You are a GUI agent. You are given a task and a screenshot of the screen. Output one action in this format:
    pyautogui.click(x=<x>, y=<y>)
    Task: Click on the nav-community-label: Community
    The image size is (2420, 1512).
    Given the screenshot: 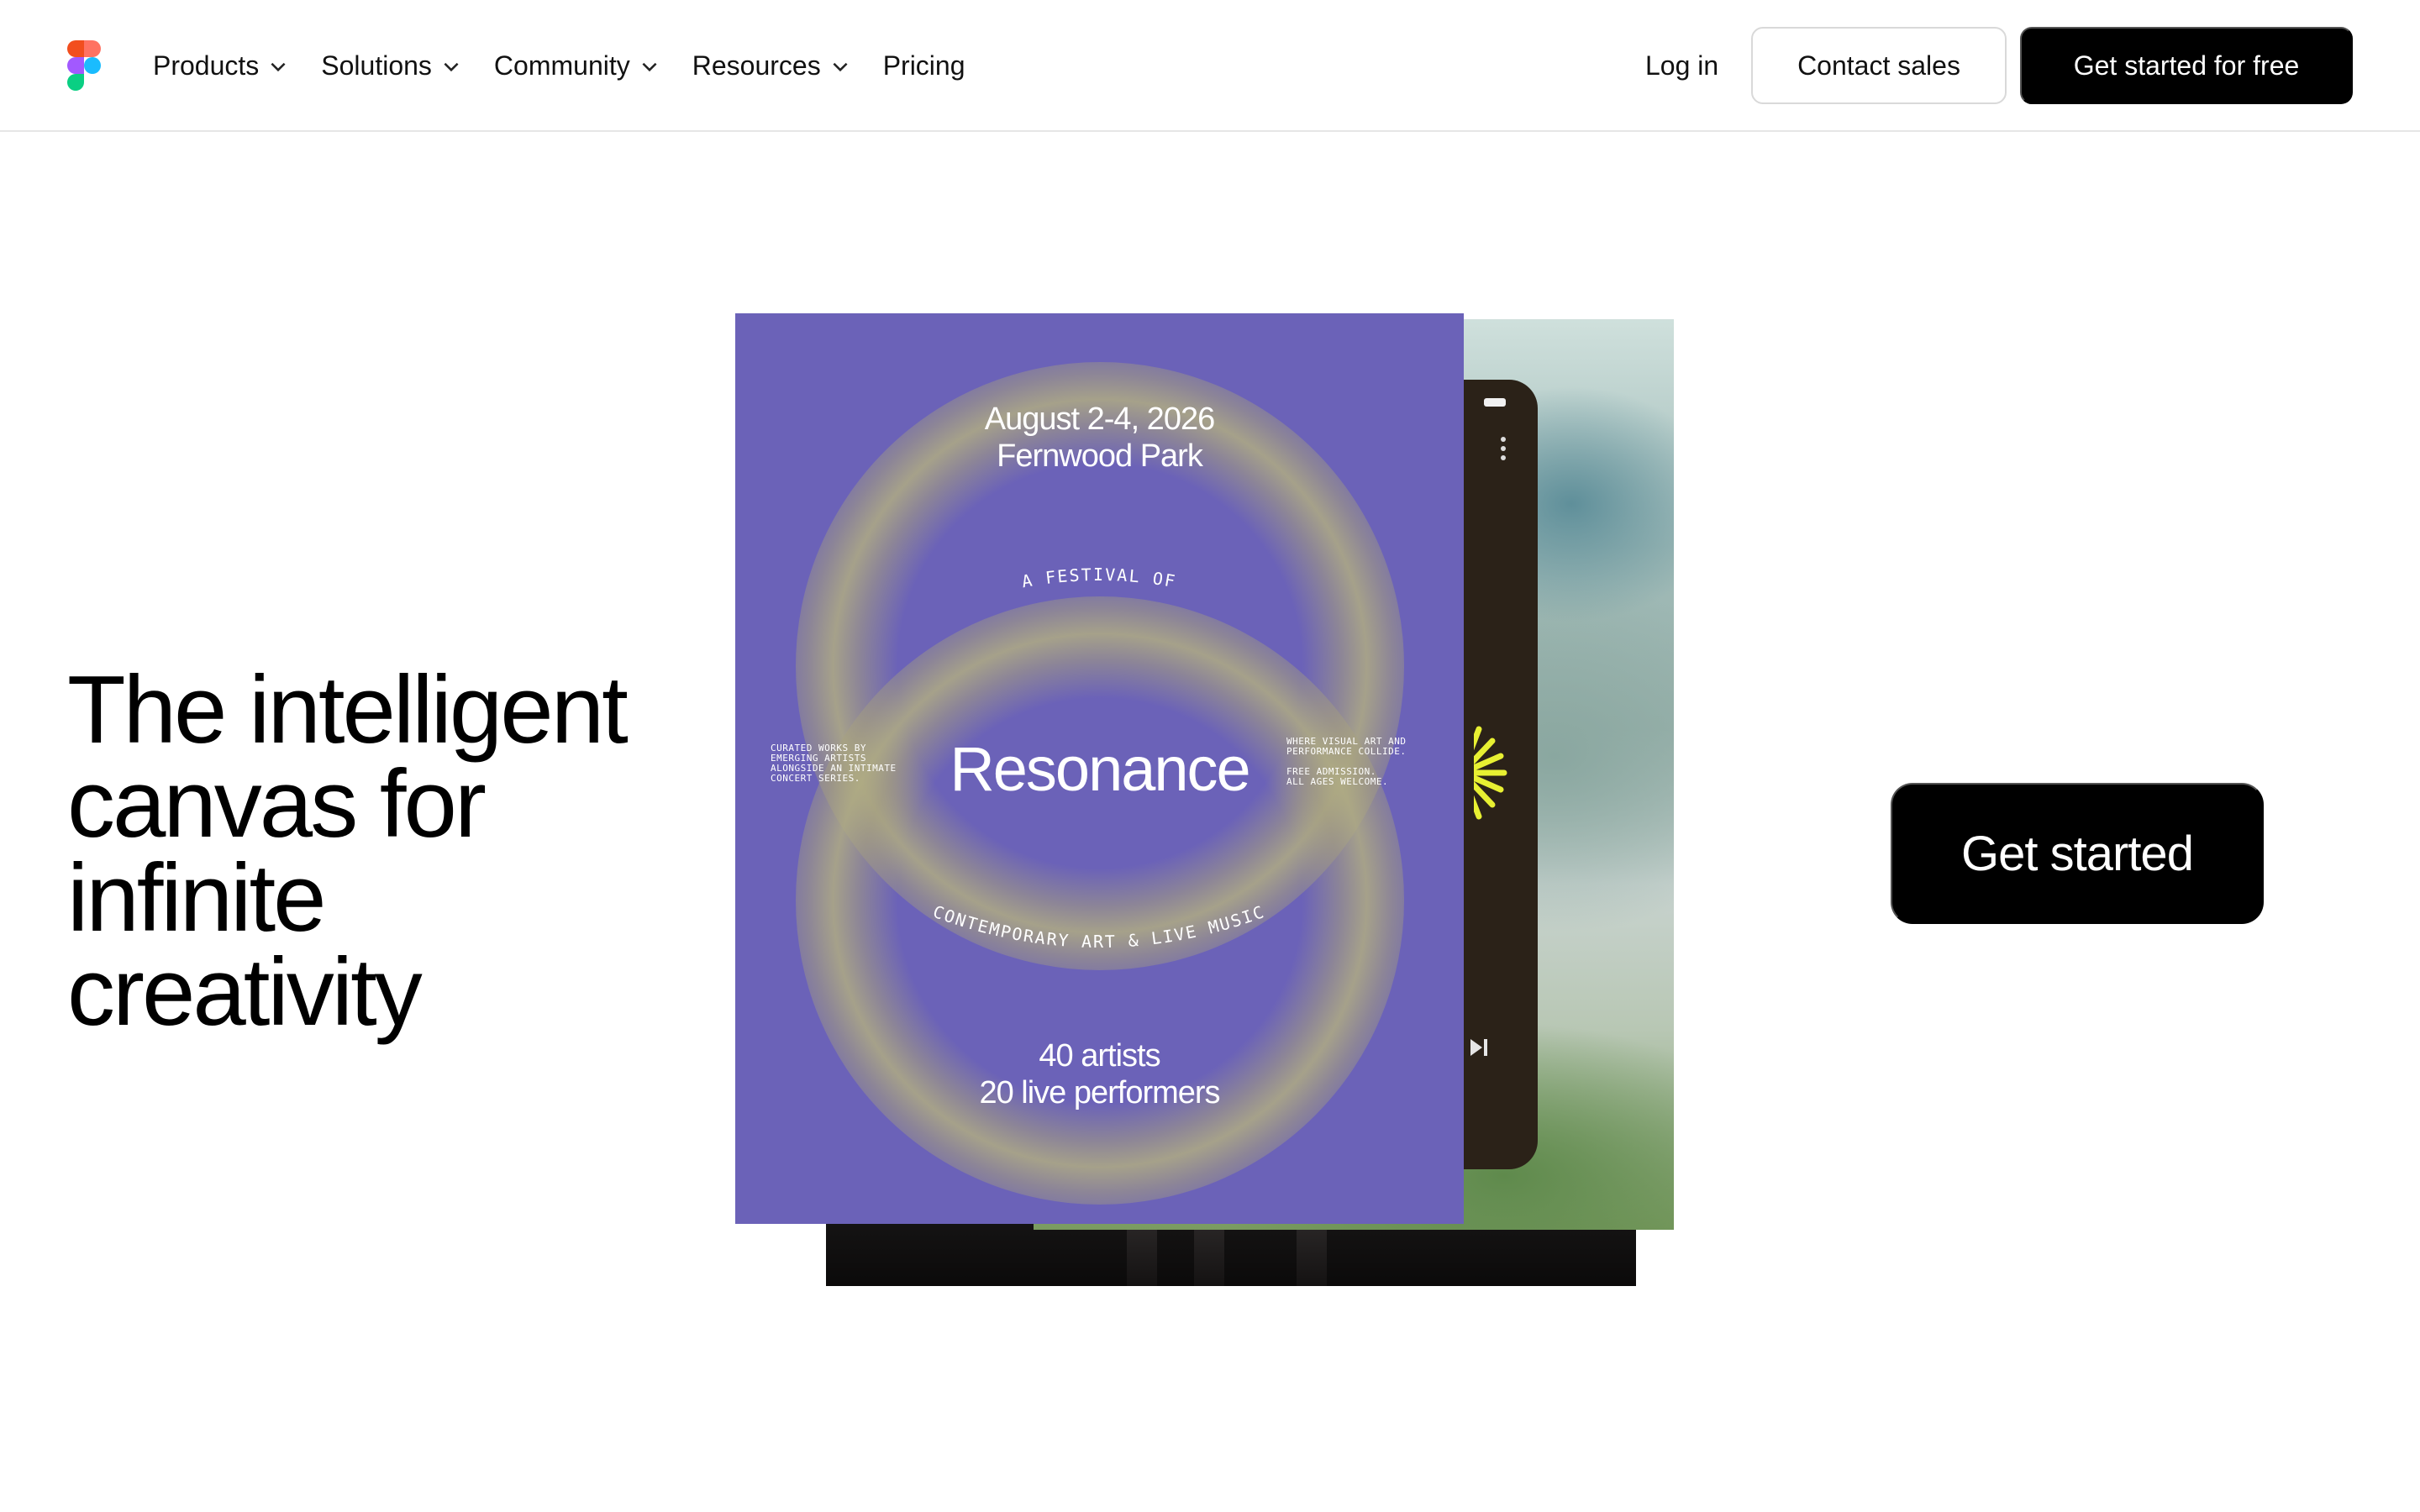 What is the action you would take?
    pyautogui.click(x=561, y=65)
    